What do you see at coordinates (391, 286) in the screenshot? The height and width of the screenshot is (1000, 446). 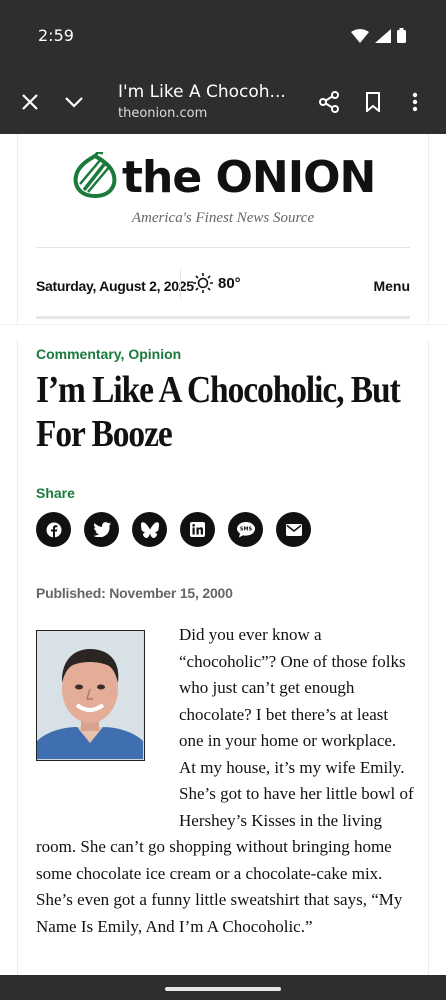 I see `menu-button: Menu` at bounding box center [391, 286].